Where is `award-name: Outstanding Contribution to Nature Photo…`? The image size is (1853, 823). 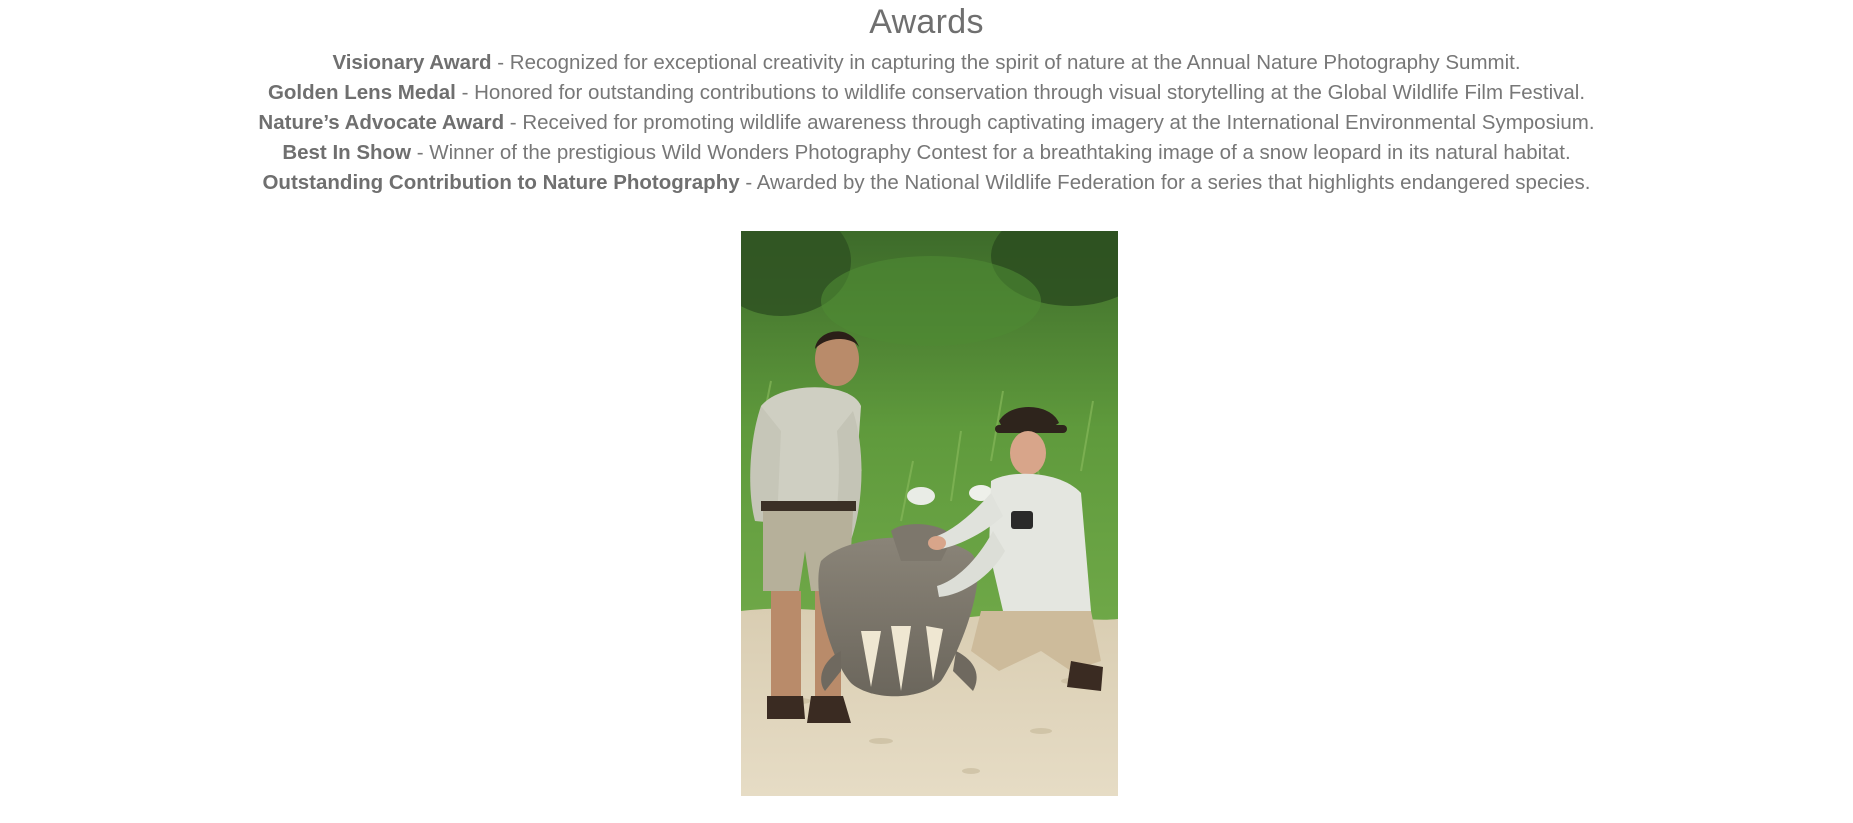
award-name: Outstanding Contribution to Nature Photo… is located at coordinates (501, 182).